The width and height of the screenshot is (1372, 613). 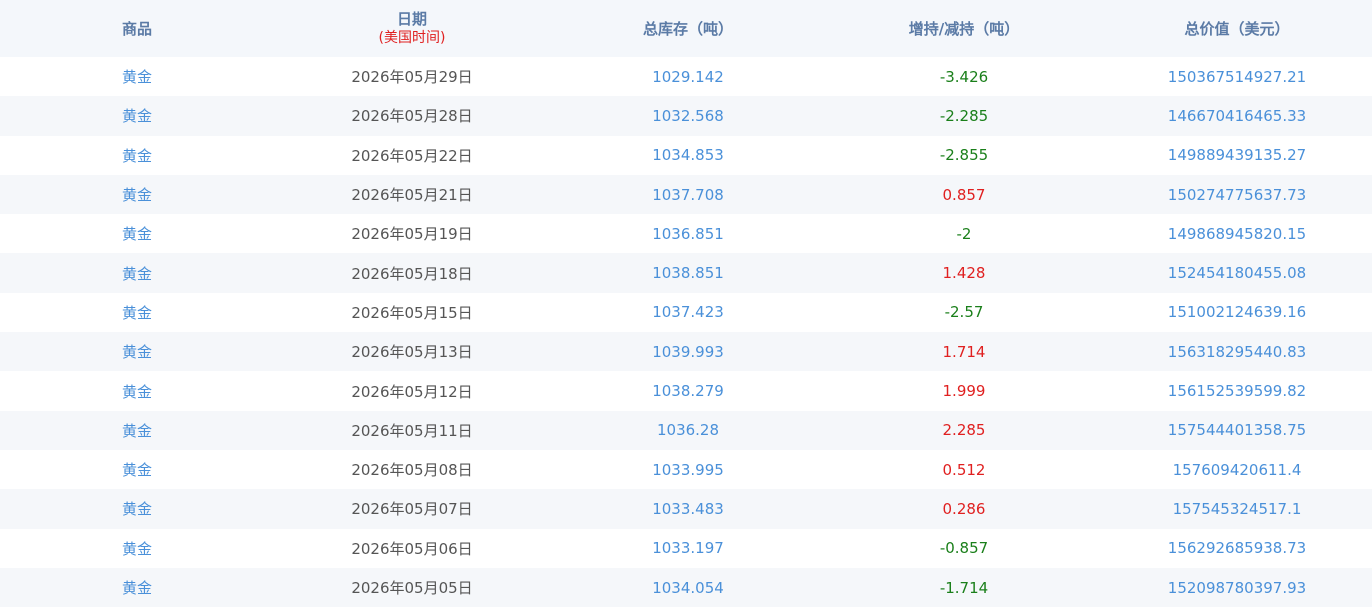 I want to click on cell-total-value: 149889439135.27, so click(x=1237, y=155).